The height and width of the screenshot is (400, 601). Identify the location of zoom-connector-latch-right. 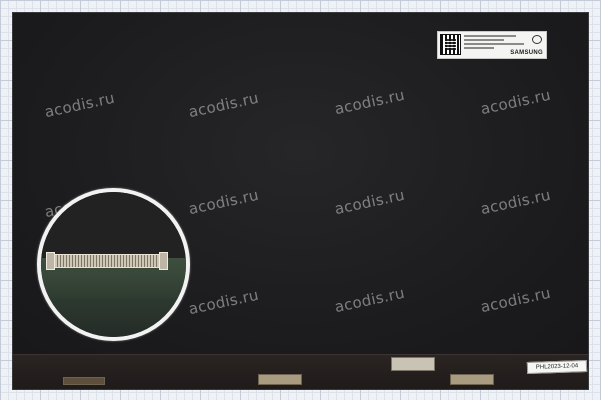
(163, 261).